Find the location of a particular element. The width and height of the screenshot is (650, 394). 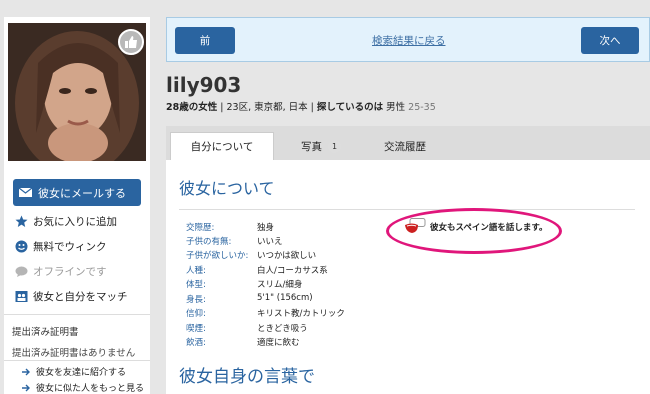

profile-photo is located at coordinates (77, 92).